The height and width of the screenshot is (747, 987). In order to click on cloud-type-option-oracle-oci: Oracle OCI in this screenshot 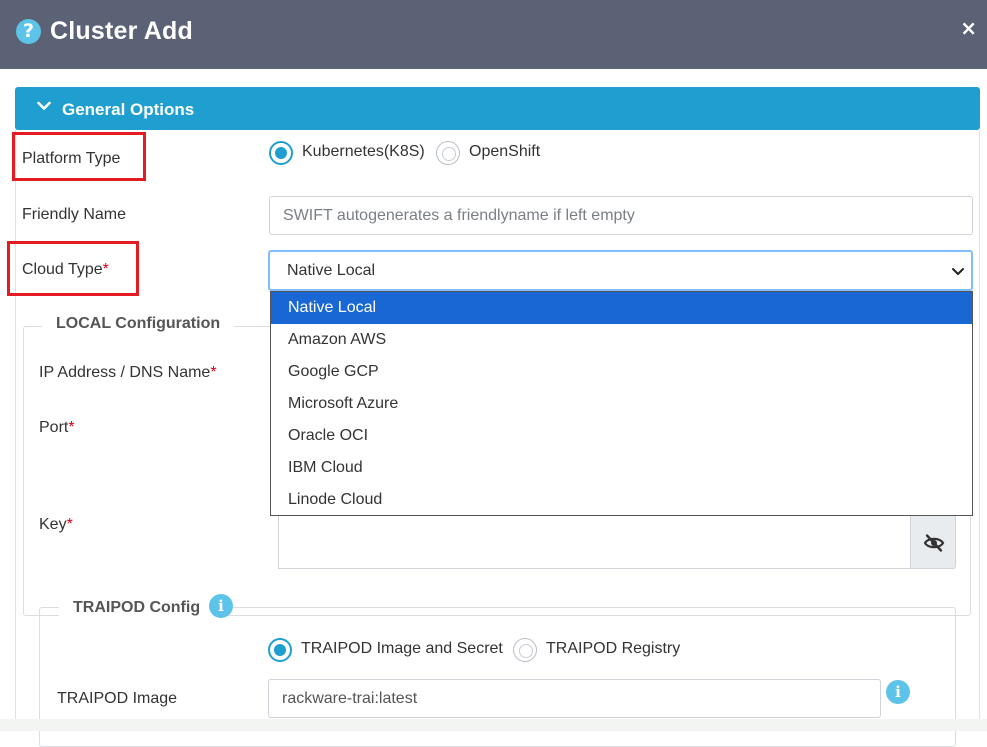, I will do `click(621, 436)`.